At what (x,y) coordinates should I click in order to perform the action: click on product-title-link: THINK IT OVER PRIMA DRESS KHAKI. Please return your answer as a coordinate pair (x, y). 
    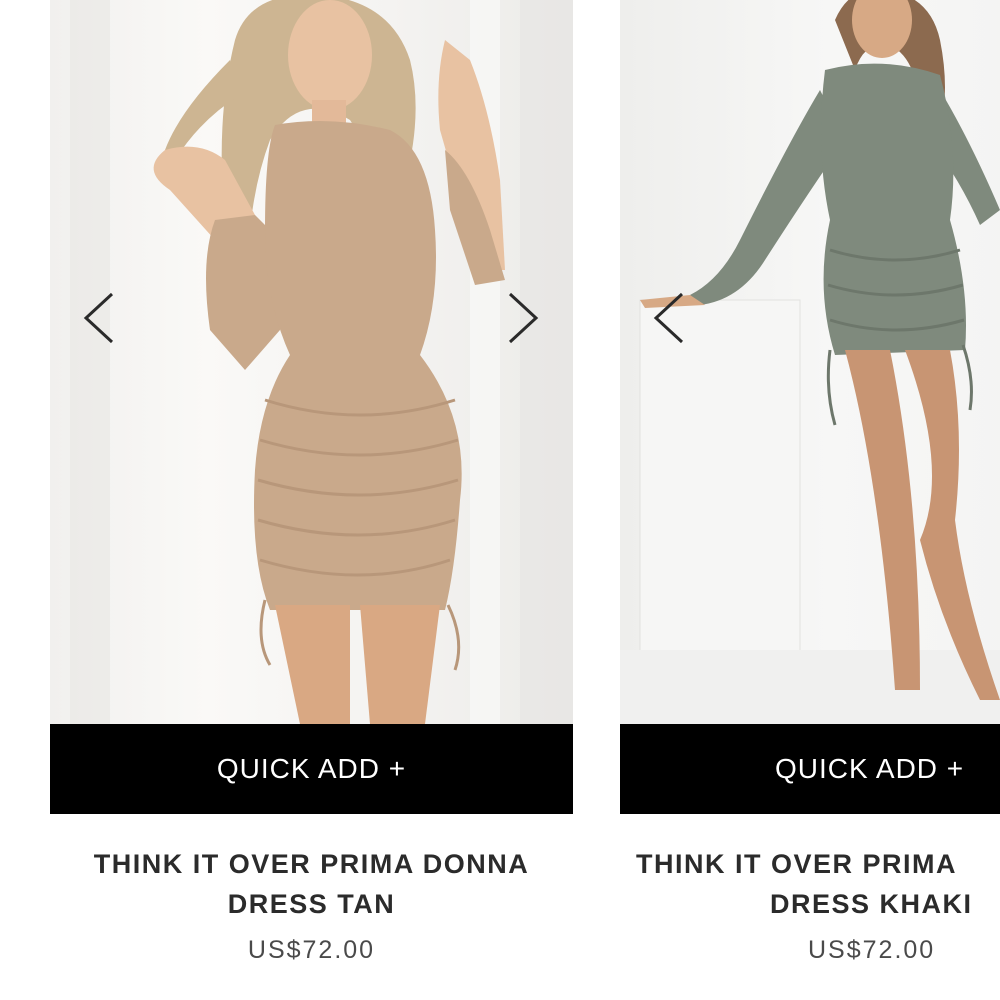
    Looking at the image, I should click on (810, 884).